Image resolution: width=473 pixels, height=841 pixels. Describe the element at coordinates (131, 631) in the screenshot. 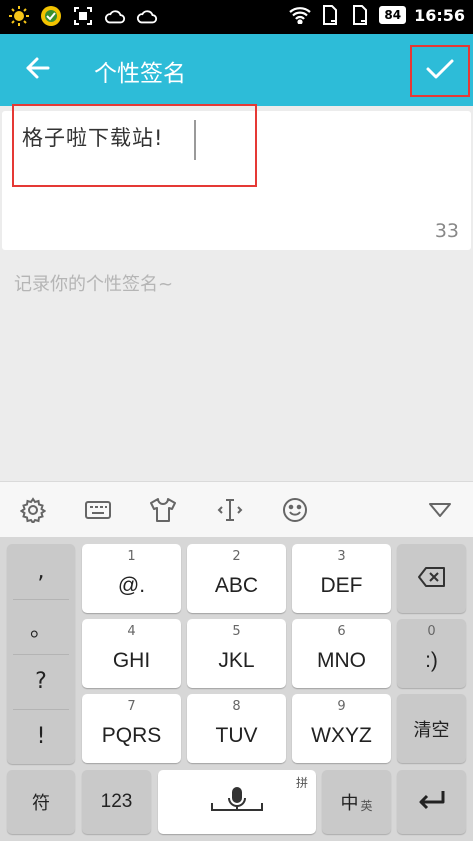

I see `key-number: 4` at that location.